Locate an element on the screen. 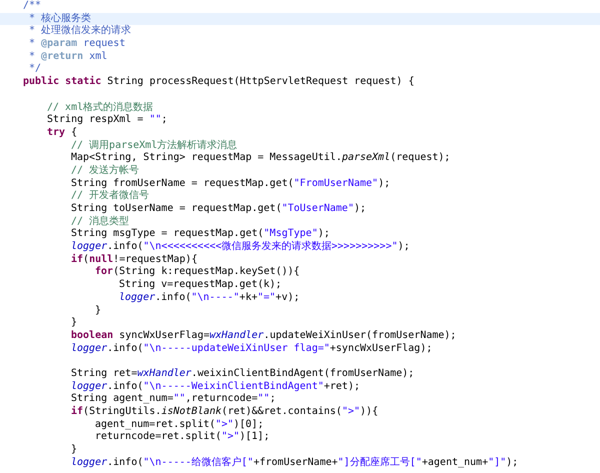  code-line: // xml格式的消息数据 is located at coordinates (100, 108).